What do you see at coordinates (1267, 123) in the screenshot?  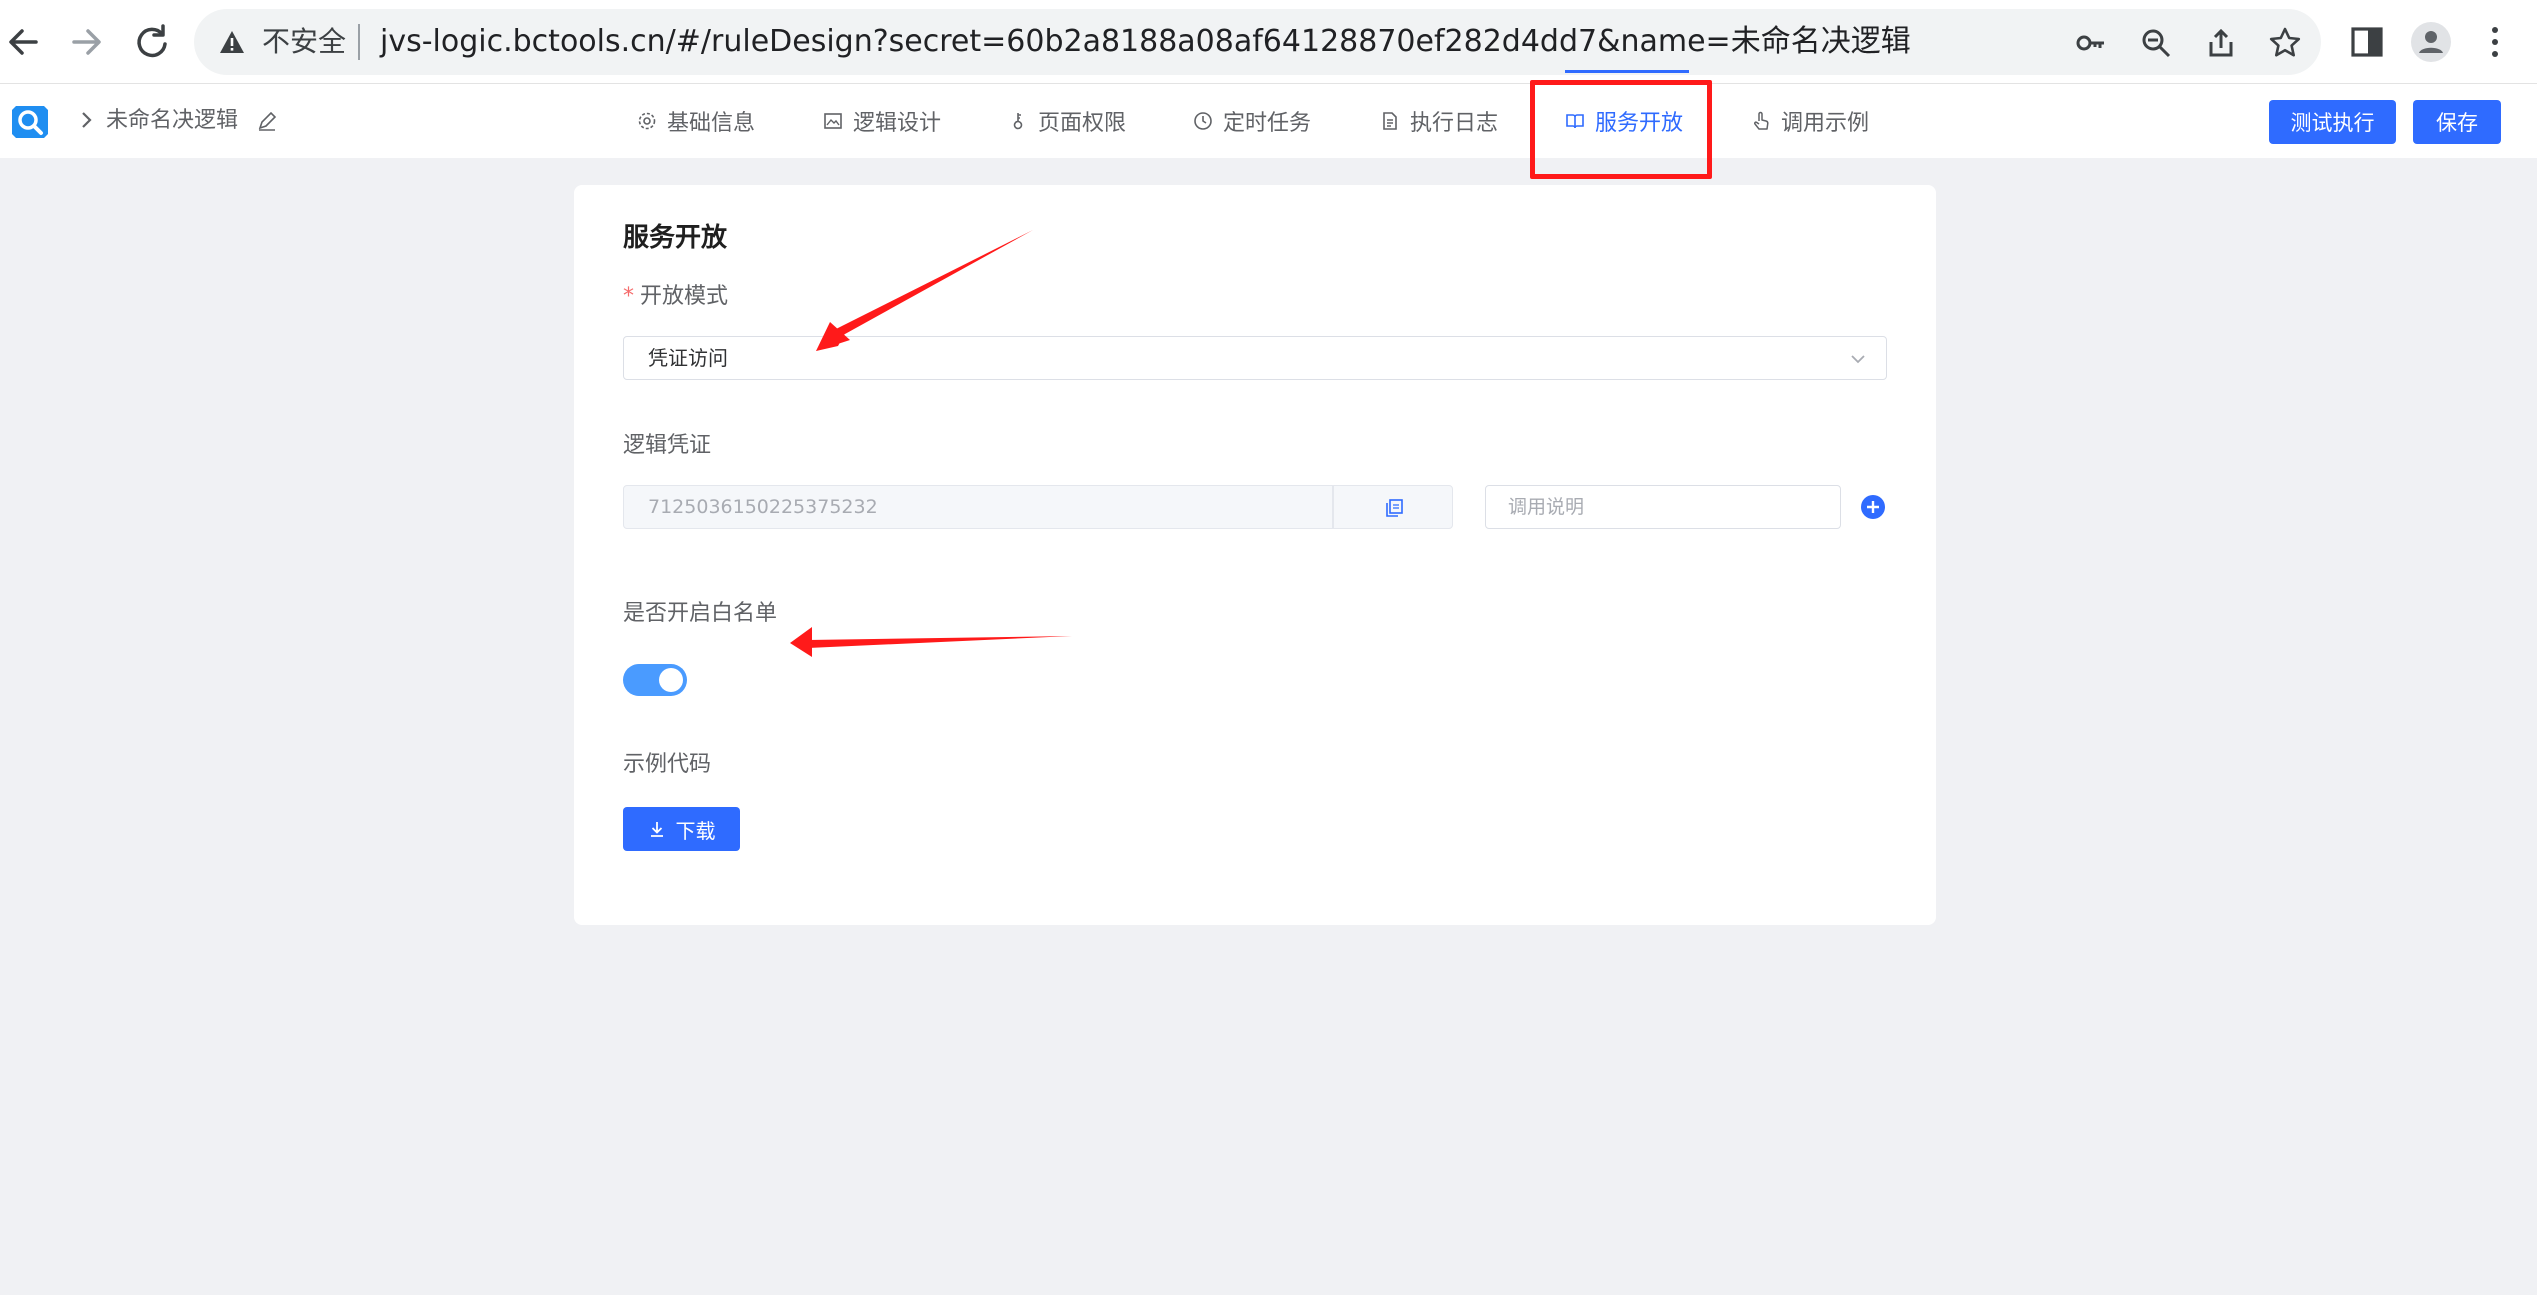 I see `tab-label: 定时任务` at bounding box center [1267, 123].